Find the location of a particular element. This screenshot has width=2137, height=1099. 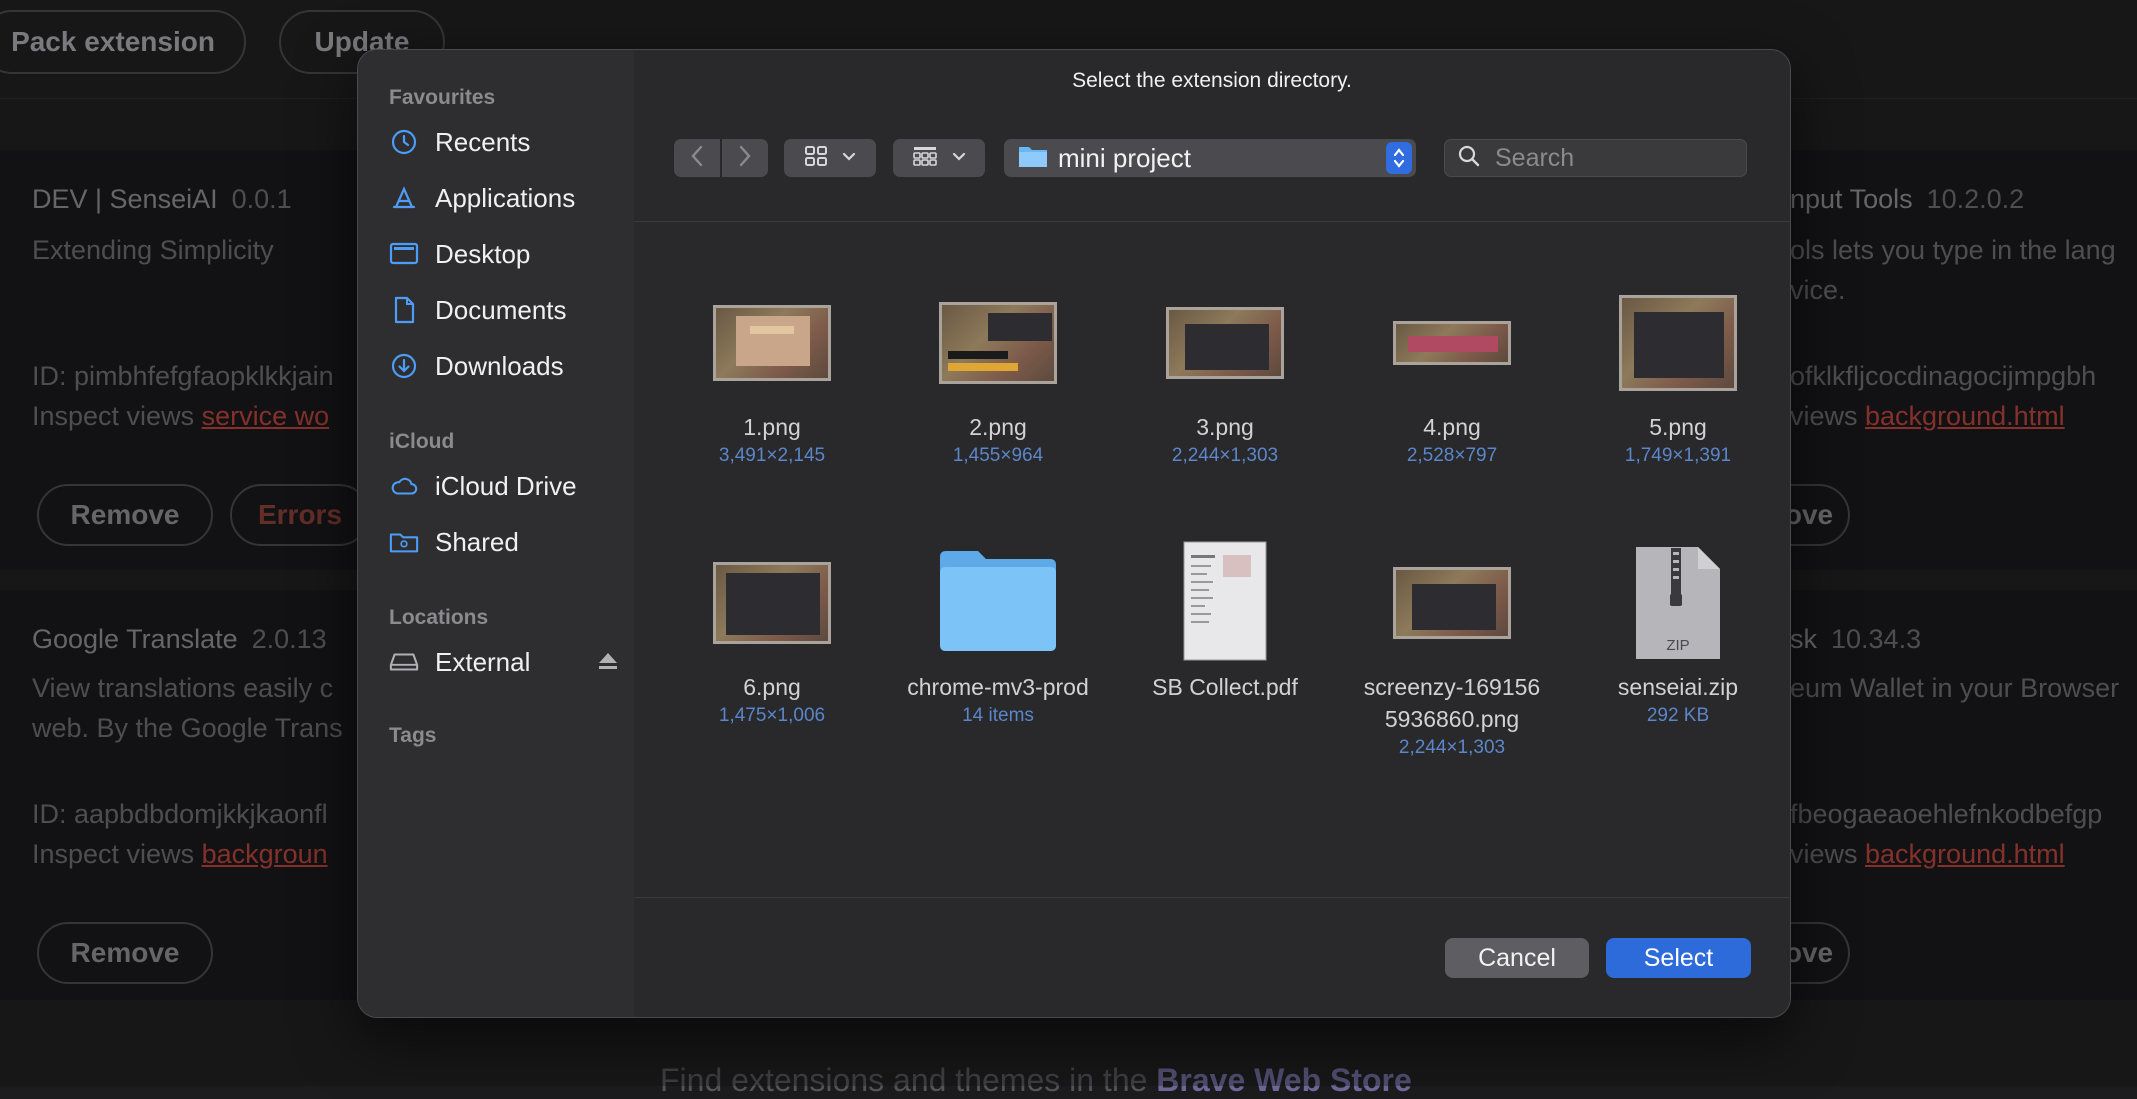

sidebar-item-label: Applications is located at coordinates (505, 197).